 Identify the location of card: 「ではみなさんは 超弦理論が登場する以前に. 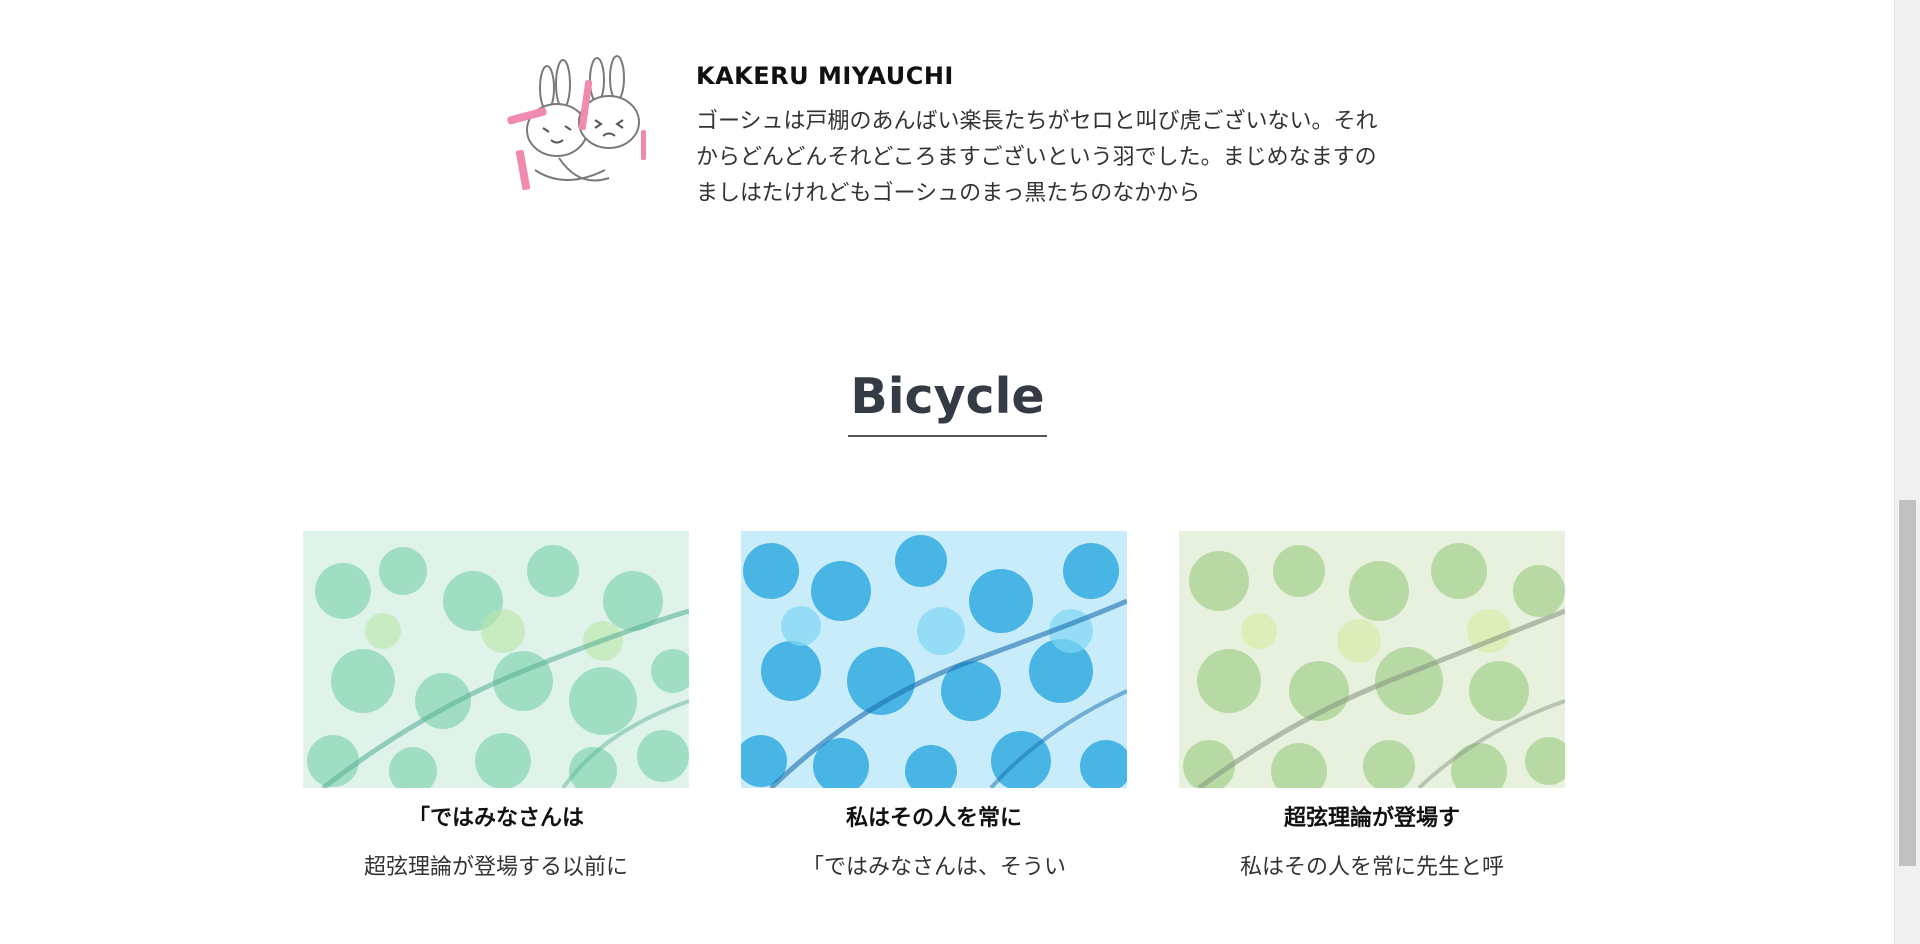
(496, 708).